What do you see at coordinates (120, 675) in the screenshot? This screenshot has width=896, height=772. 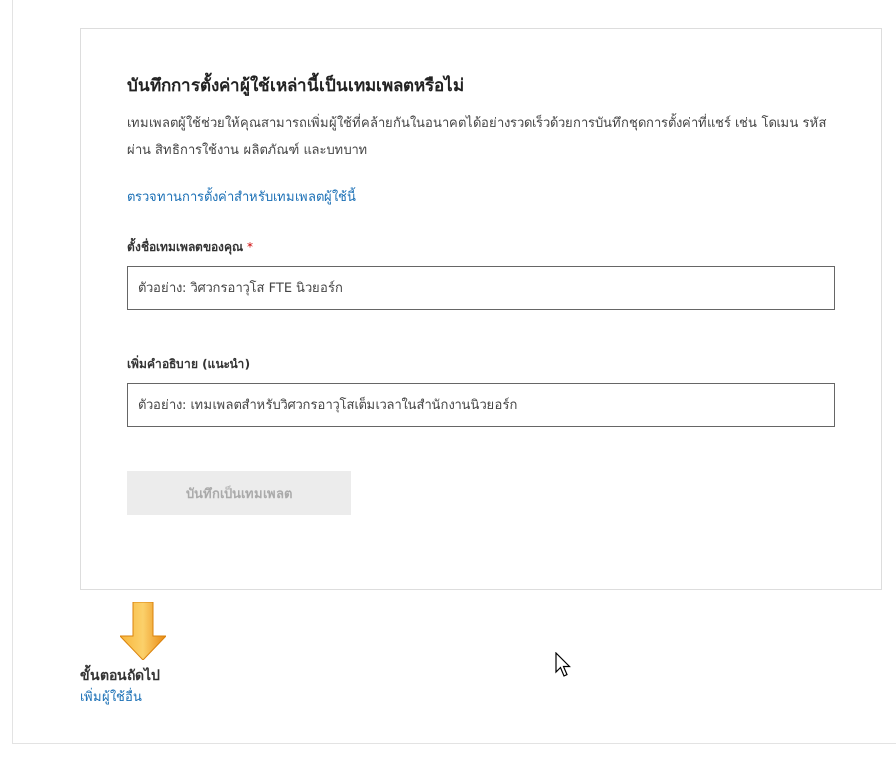 I see `next-steps-heading: ขั้นตอนถัดไป` at bounding box center [120, 675].